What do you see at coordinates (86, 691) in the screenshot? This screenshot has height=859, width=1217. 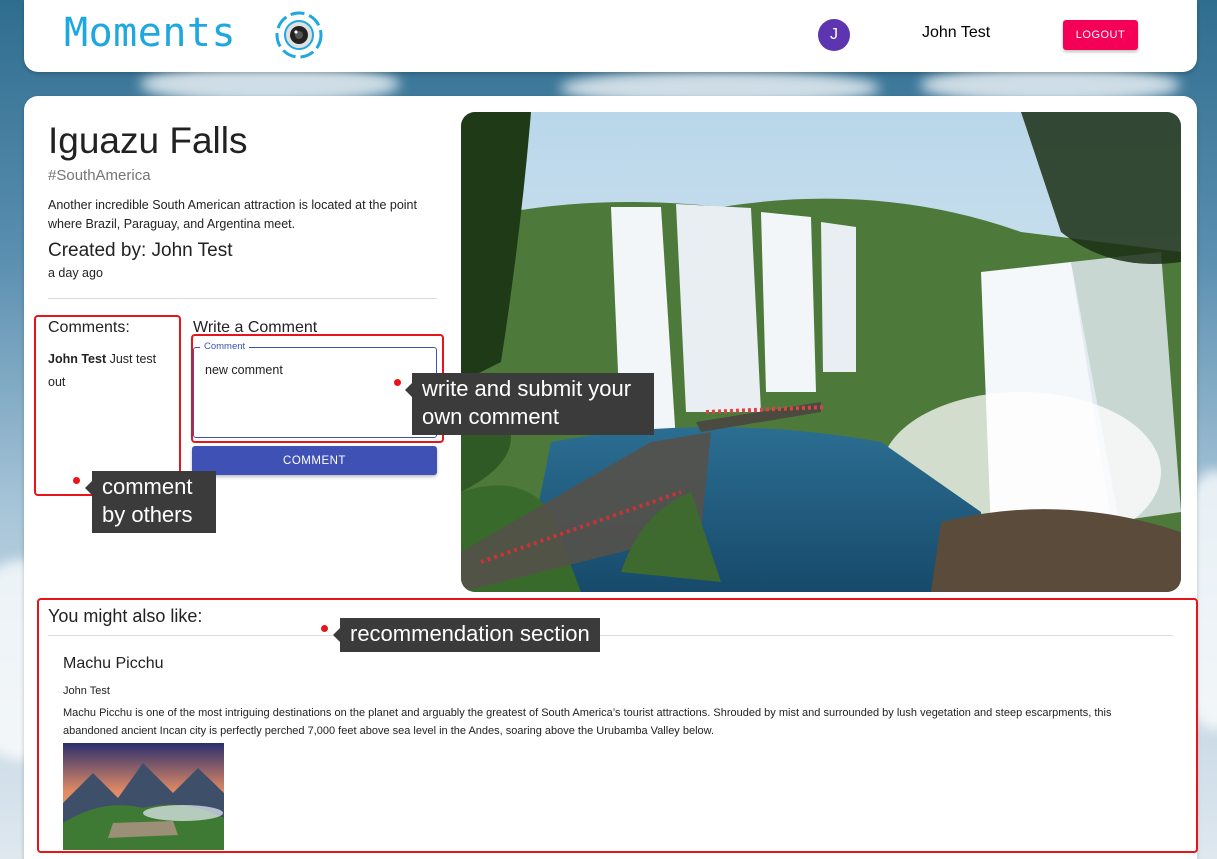 I see `recommendation-author: John Test` at bounding box center [86, 691].